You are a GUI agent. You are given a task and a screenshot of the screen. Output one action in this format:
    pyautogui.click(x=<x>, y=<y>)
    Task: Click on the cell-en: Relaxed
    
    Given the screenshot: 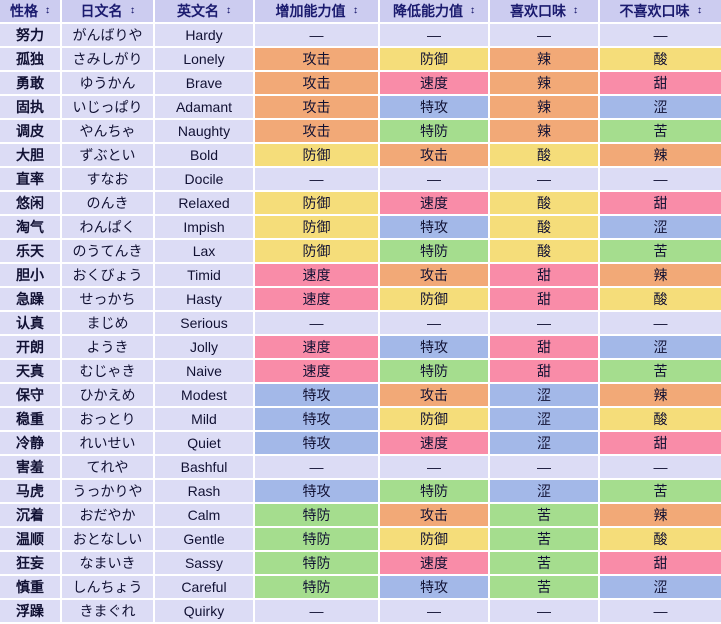 What is the action you would take?
    pyautogui.click(x=205, y=204)
    